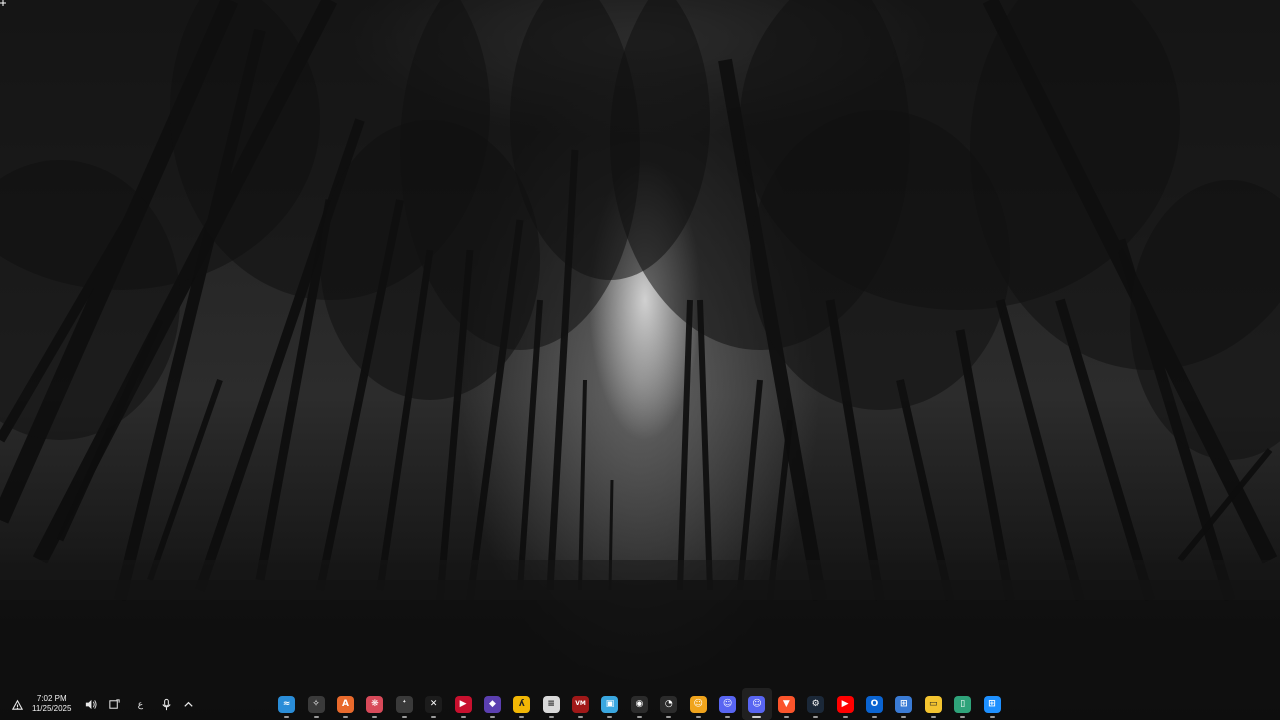 This screenshot has height=720, width=1280. I want to click on affinity-icon: A, so click(345, 704).